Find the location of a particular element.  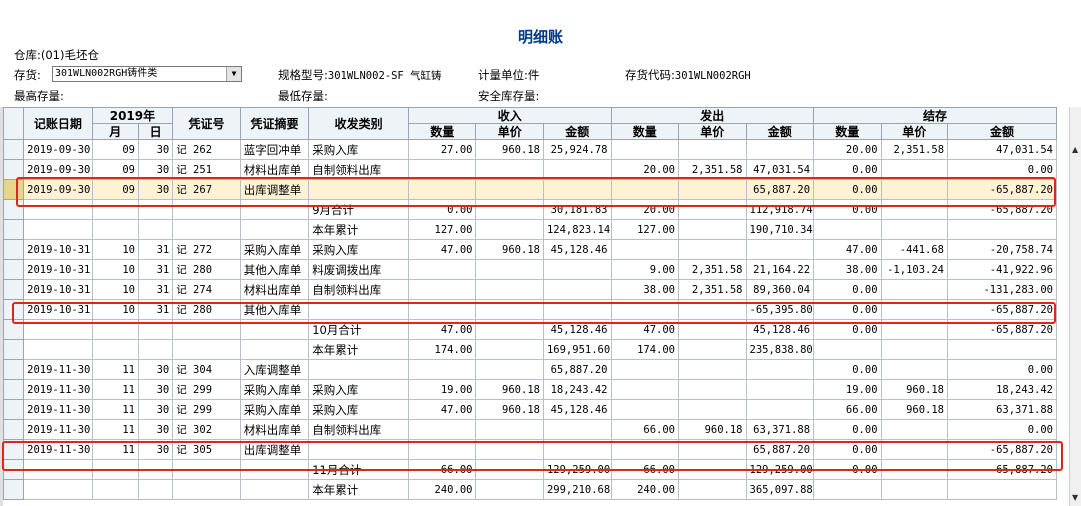

cell-summary: 采购入库单 is located at coordinates (274, 389).